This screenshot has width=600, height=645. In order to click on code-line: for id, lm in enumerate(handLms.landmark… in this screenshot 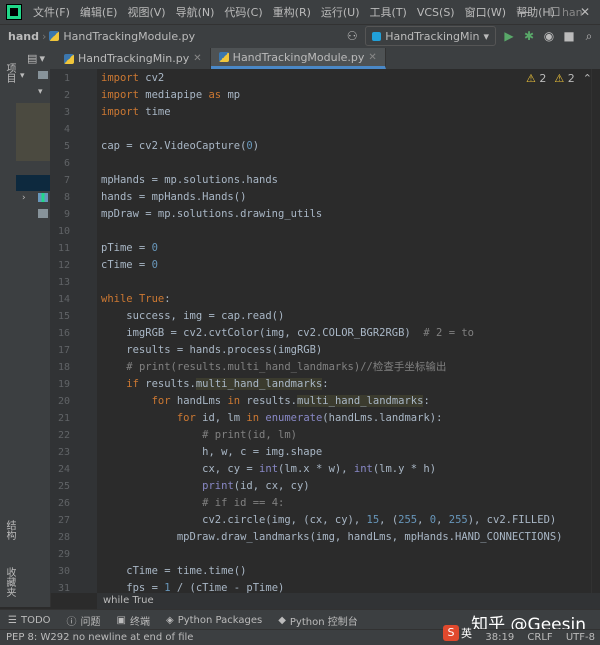, I will do `click(272, 418)`.